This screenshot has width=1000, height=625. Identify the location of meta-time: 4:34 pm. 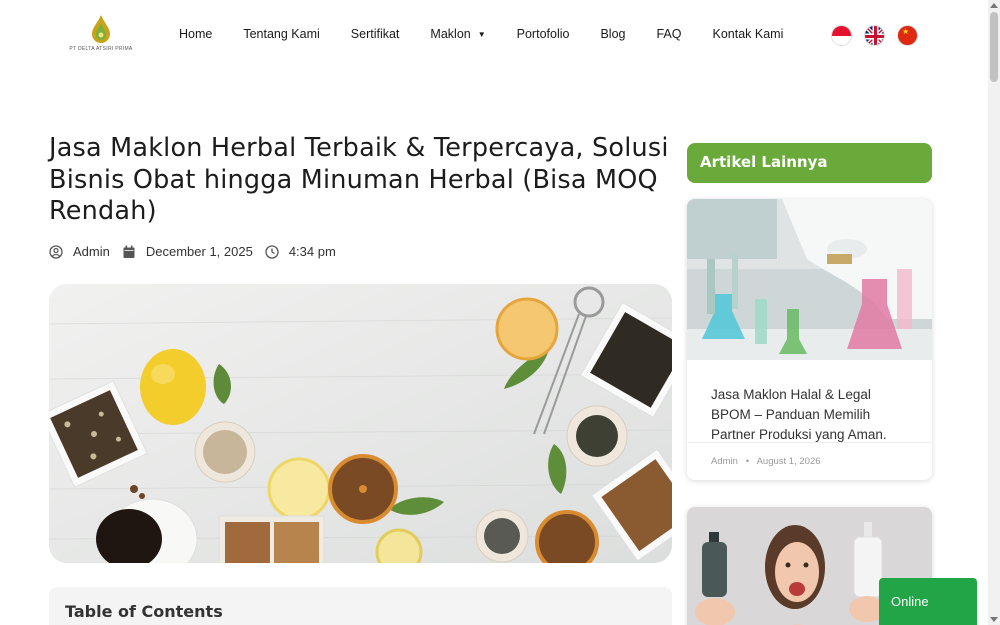
(300, 251).